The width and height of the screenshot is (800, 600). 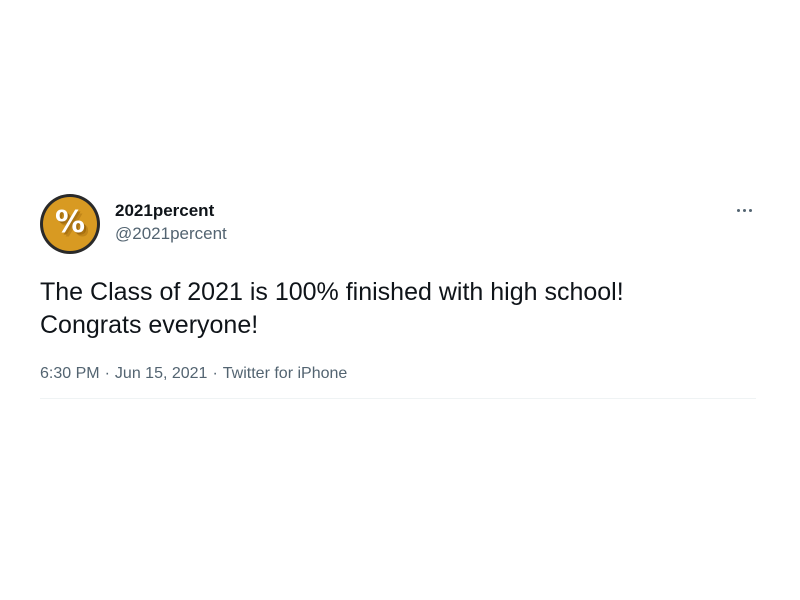 What do you see at coordinates (70, 373) in the screenshot?
I see `tweet-time: 6:30 PM` at bounding box center [70, 373].